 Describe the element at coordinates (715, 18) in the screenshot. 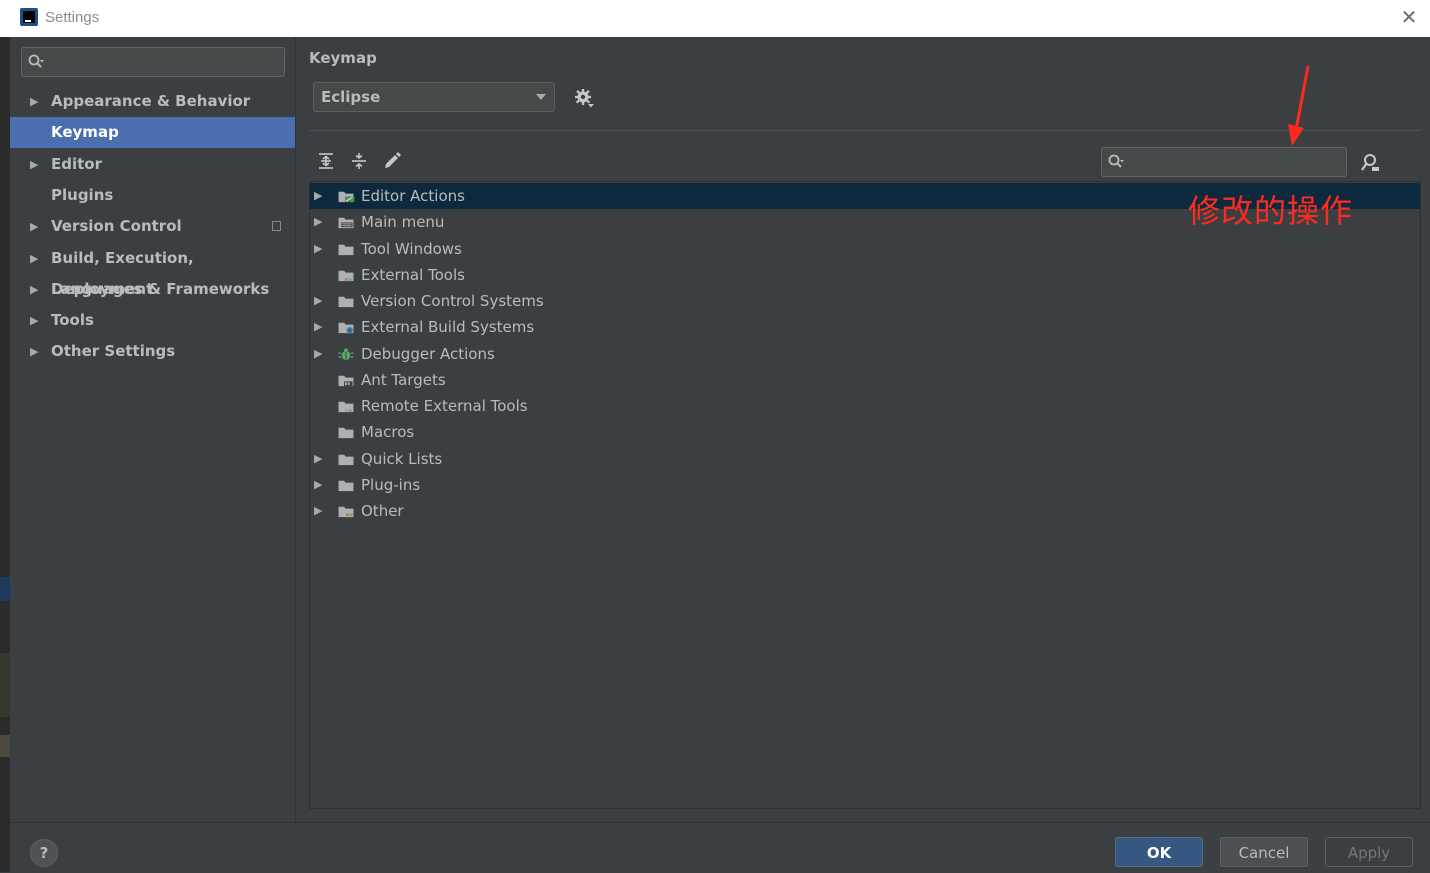

I see `title-bar: Settings ✕` at that location.